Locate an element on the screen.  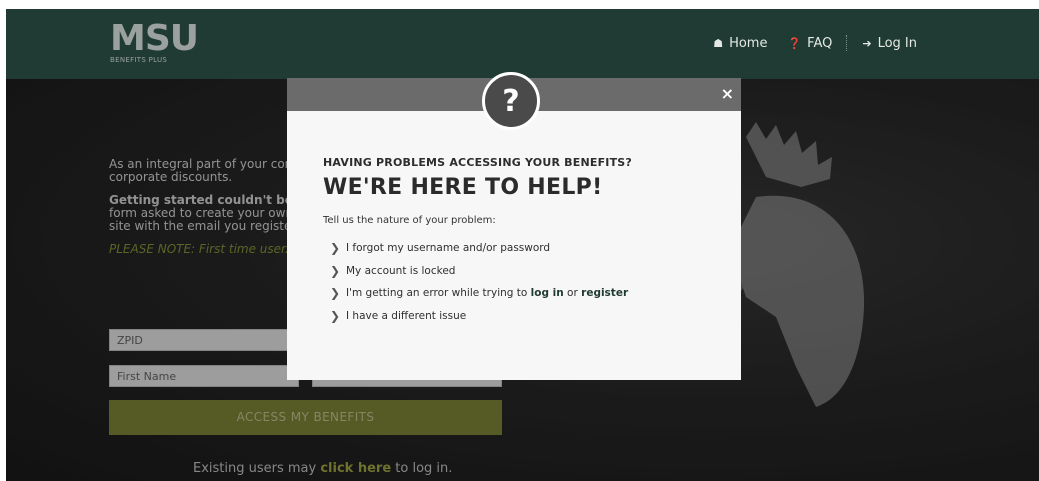
option-label: My account is locked is located at coordinates (401, 270).